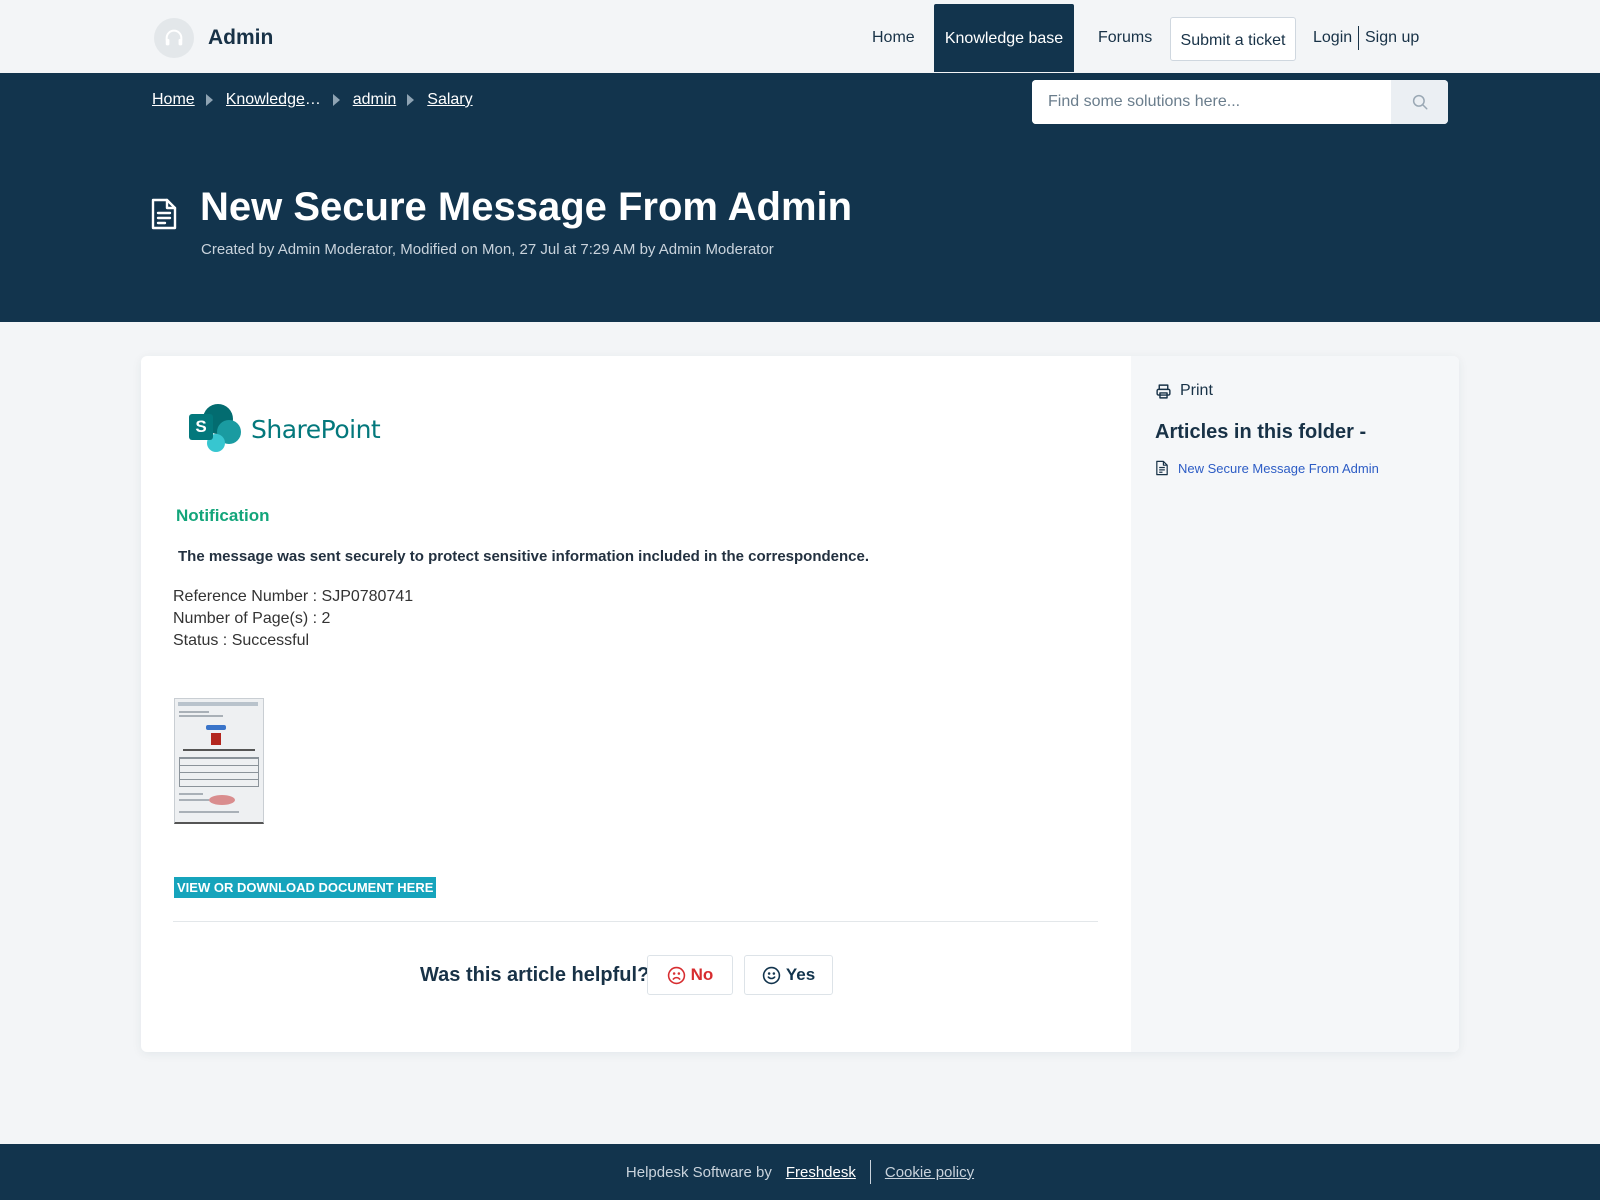 Image resolution: width=1600 pixels, height=1200 pixels. Describe the element at coordinates (1358, 38) in the screenshot. I see `nav-divider` at that location.